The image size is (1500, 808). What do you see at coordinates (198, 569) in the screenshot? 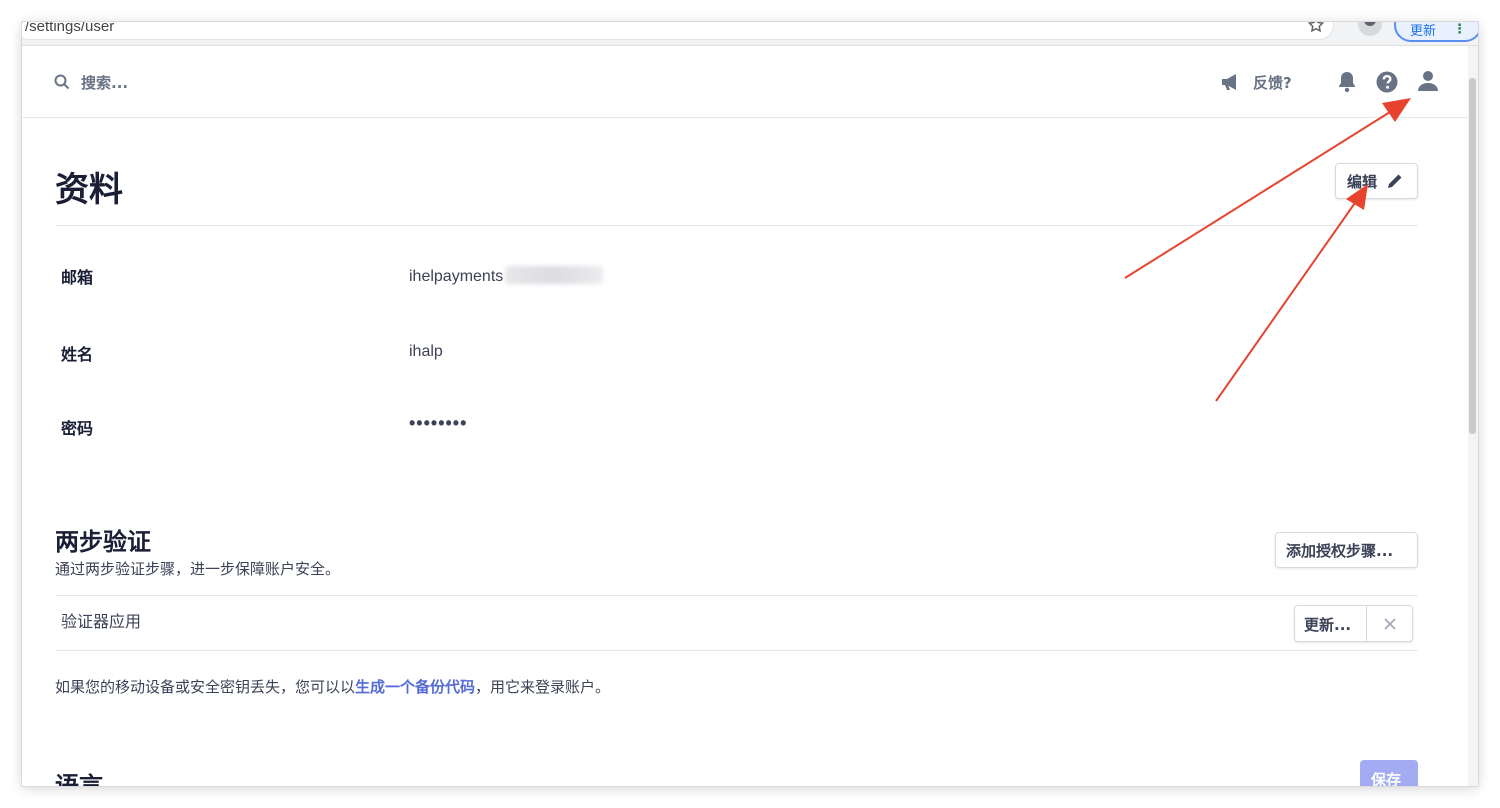
I see `two-step-description: 通过两步验证步骤，进一步保障账户安全。` at bounding box center [198, 569].